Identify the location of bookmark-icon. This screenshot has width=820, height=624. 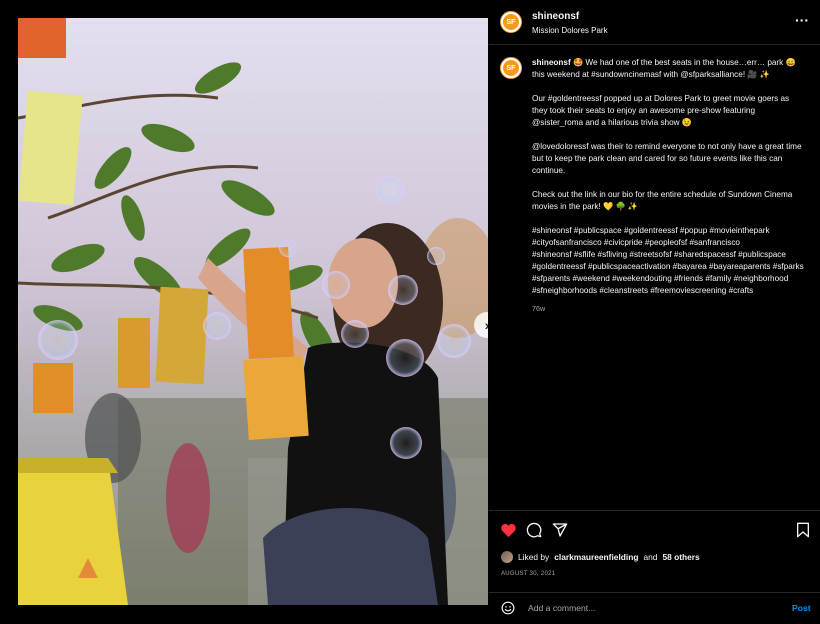
(803, 530).